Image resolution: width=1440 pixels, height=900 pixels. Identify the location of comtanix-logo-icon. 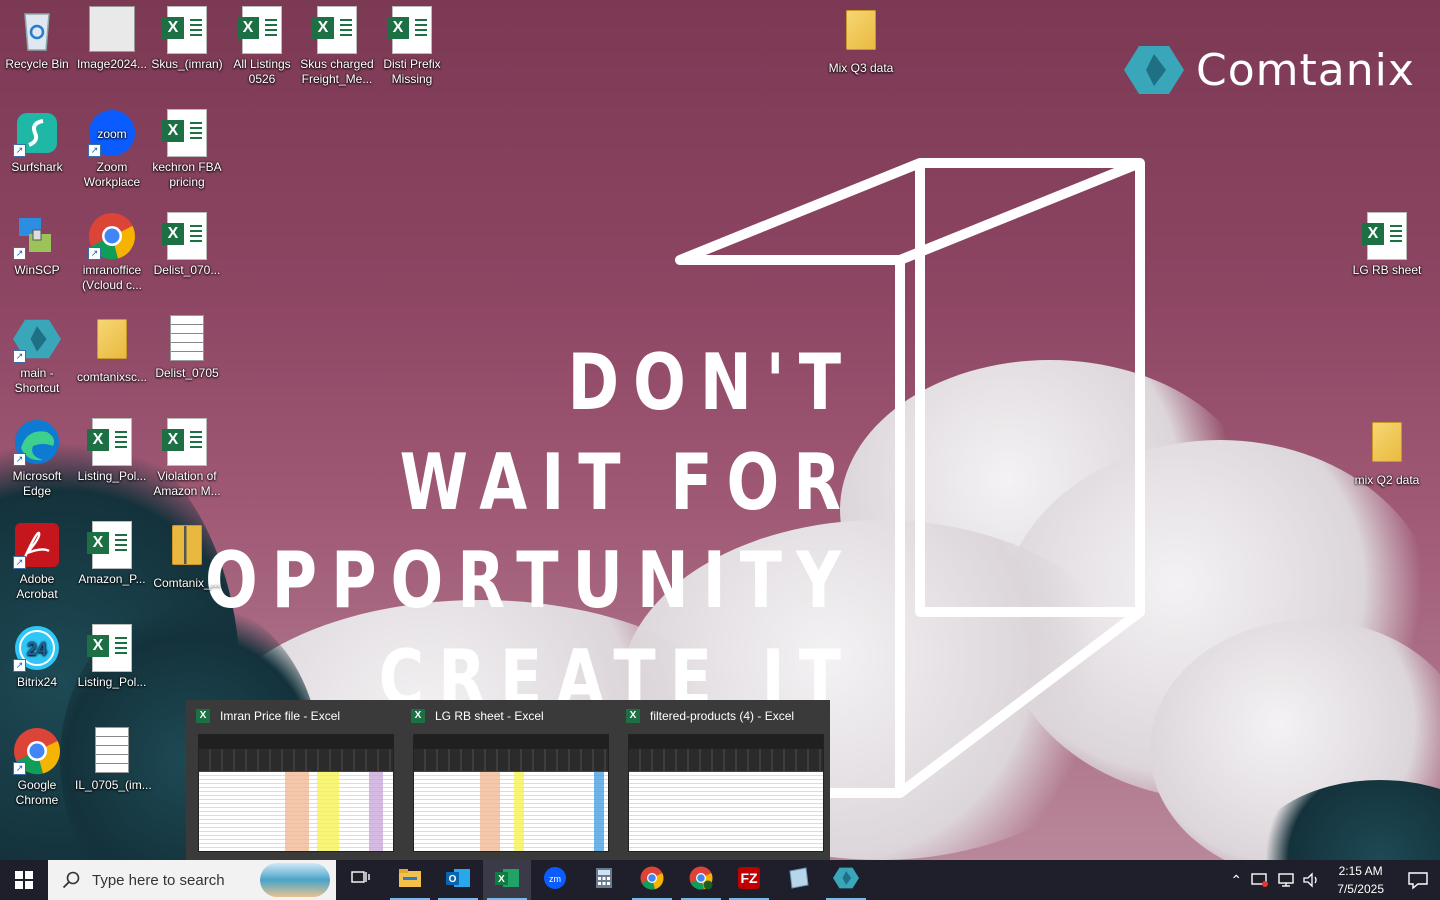
(1154, 70).